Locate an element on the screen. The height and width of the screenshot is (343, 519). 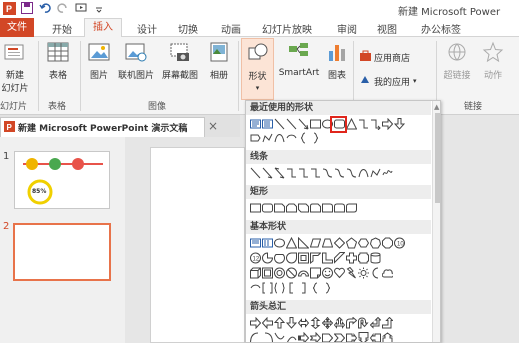
curved-arrow-connector-icon is located at coordinates (339, 173).